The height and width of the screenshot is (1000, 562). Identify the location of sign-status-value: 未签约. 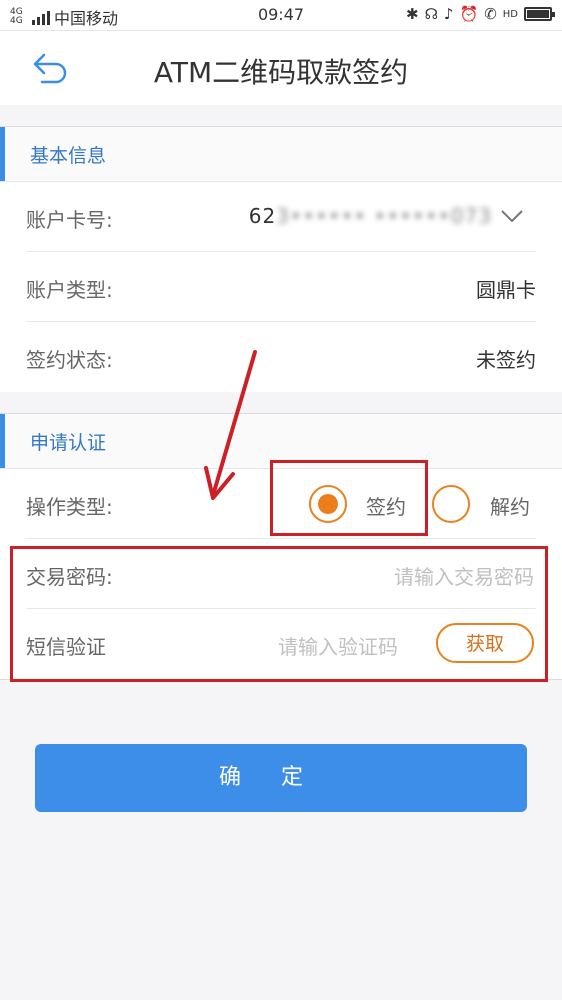
(506, 360).